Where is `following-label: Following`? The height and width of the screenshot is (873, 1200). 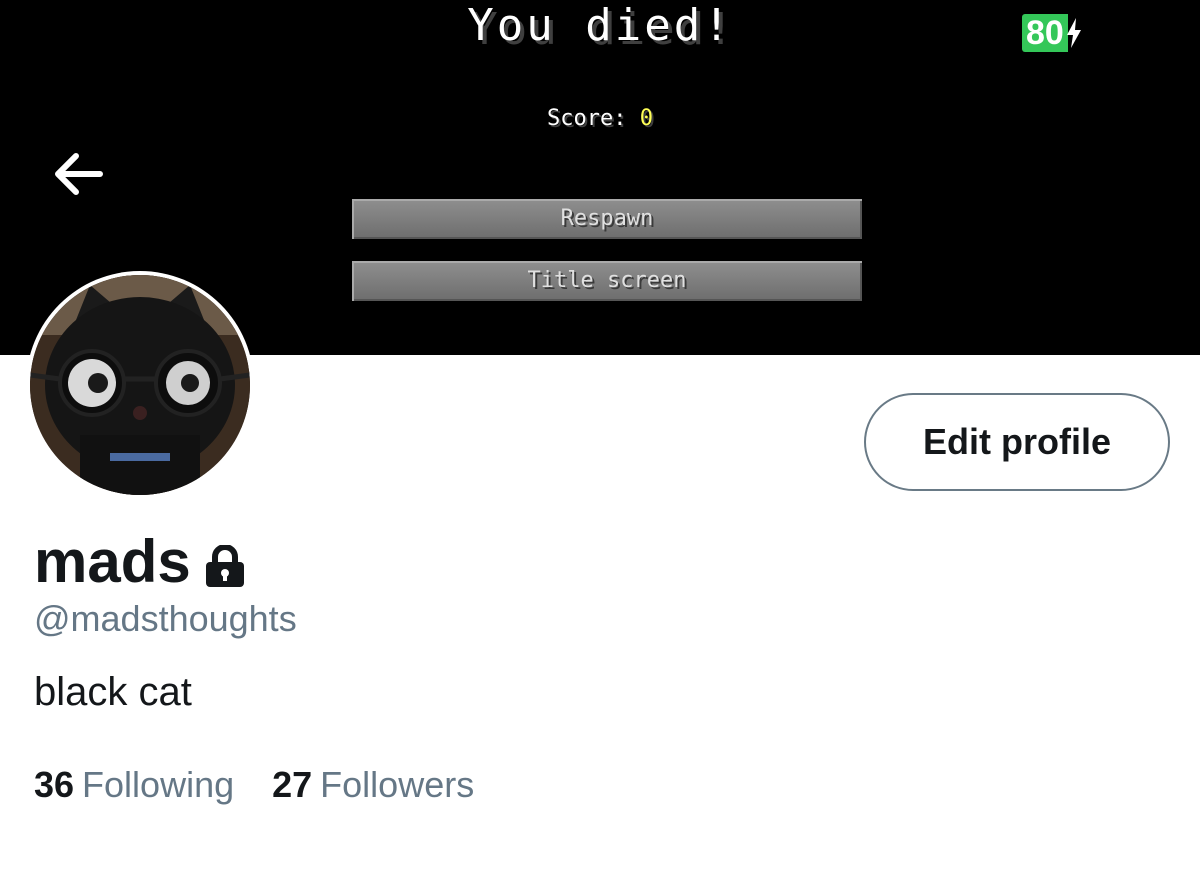 following-label: Following is located at coordinates (158, 784).